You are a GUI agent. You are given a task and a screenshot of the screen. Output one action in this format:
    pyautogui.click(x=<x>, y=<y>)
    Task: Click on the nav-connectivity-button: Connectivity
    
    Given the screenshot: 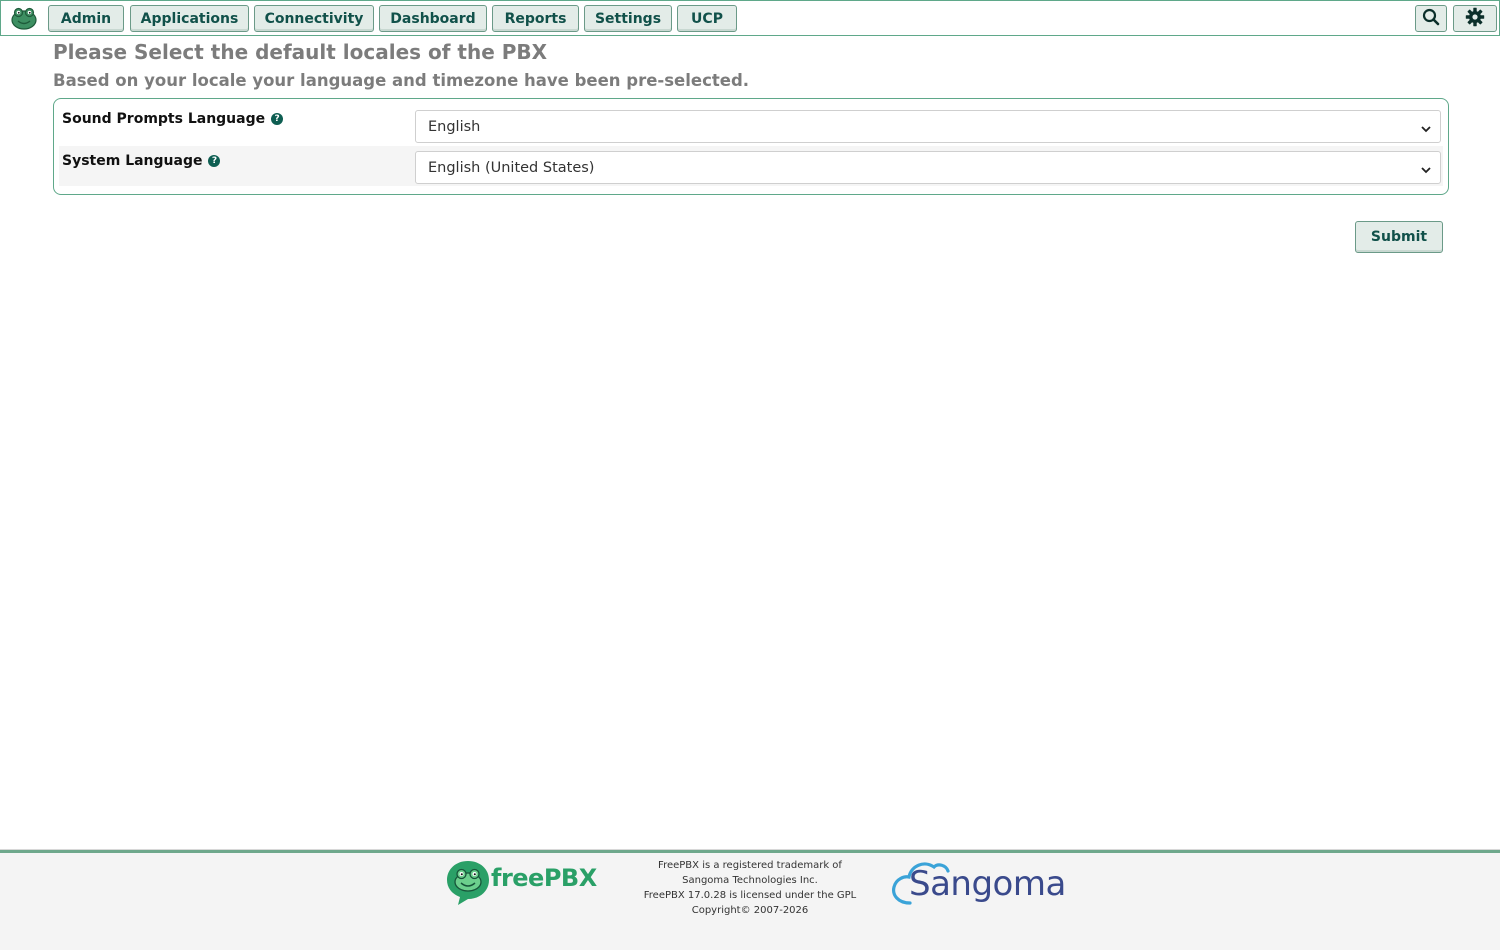 What is the action you would take?
    pyautogui.click(x=314, y=18)
    